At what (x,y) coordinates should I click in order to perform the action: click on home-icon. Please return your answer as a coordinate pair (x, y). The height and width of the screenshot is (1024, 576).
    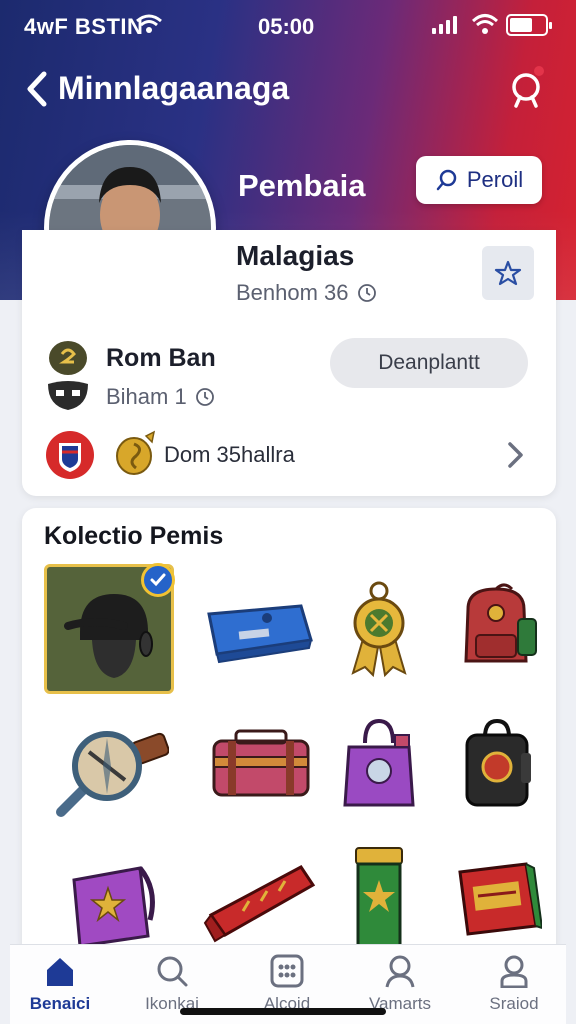
    Looking at the image, I should click on (60, 972).